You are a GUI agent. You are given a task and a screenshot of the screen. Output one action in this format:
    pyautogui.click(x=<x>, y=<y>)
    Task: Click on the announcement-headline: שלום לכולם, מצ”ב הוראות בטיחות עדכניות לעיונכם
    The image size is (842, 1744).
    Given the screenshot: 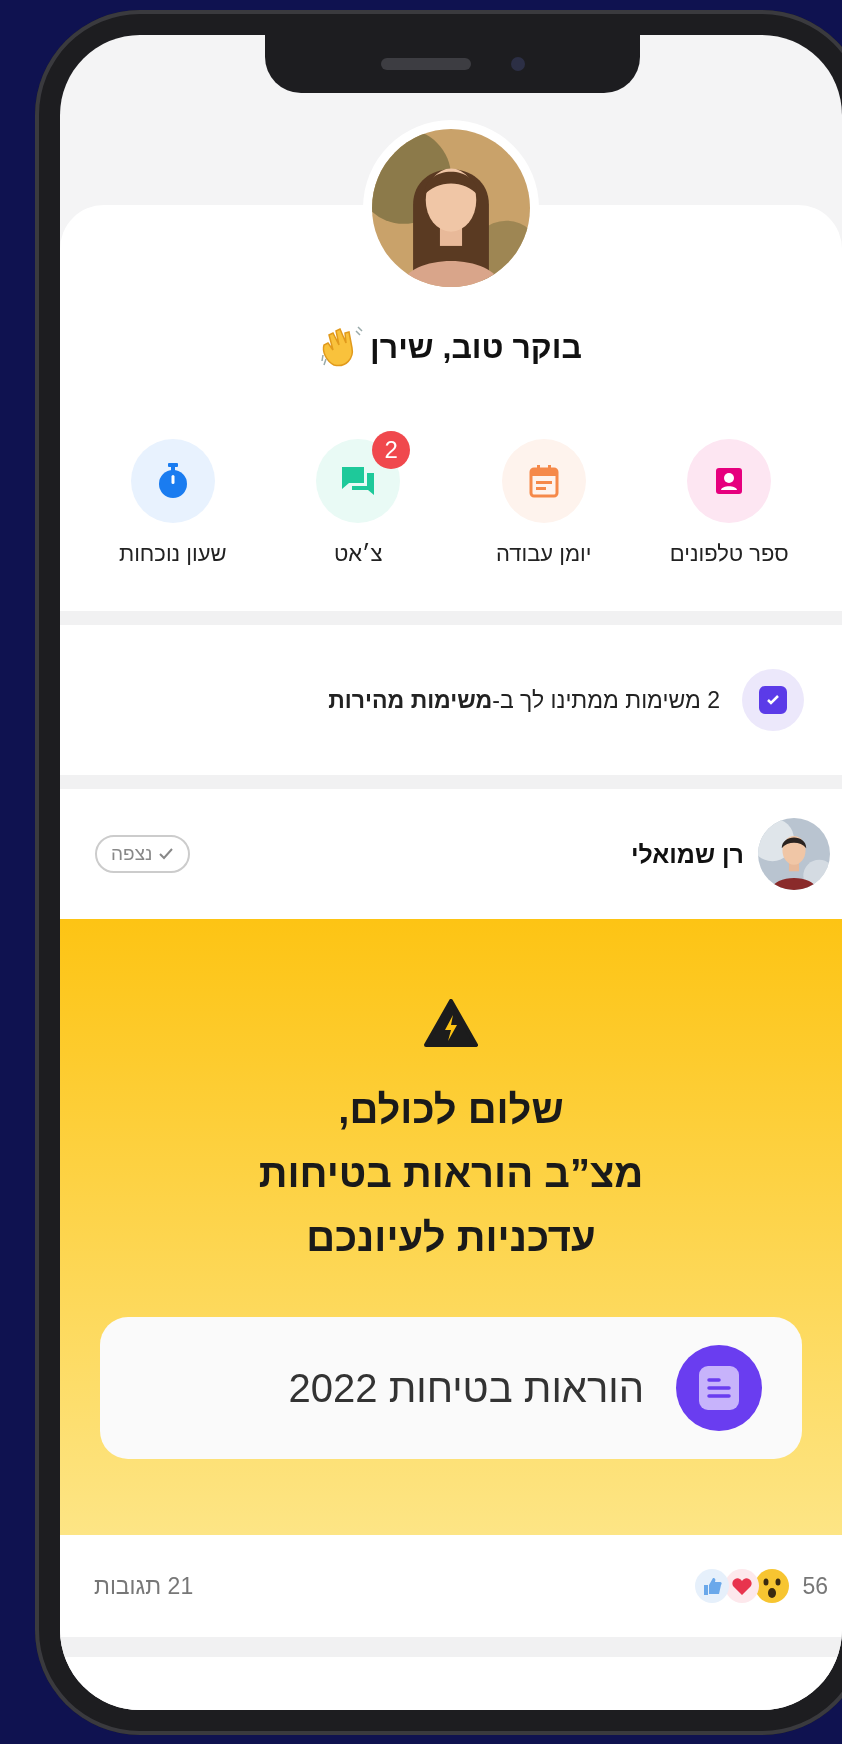 What is the action you would take?
    pyautogui.click(x=451, y=1173)
    